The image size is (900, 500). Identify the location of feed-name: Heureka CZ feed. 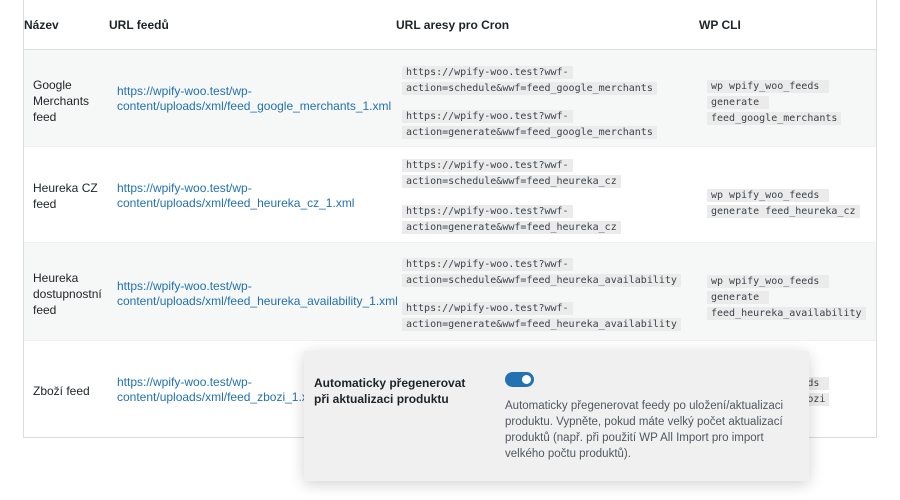
(65, 196).